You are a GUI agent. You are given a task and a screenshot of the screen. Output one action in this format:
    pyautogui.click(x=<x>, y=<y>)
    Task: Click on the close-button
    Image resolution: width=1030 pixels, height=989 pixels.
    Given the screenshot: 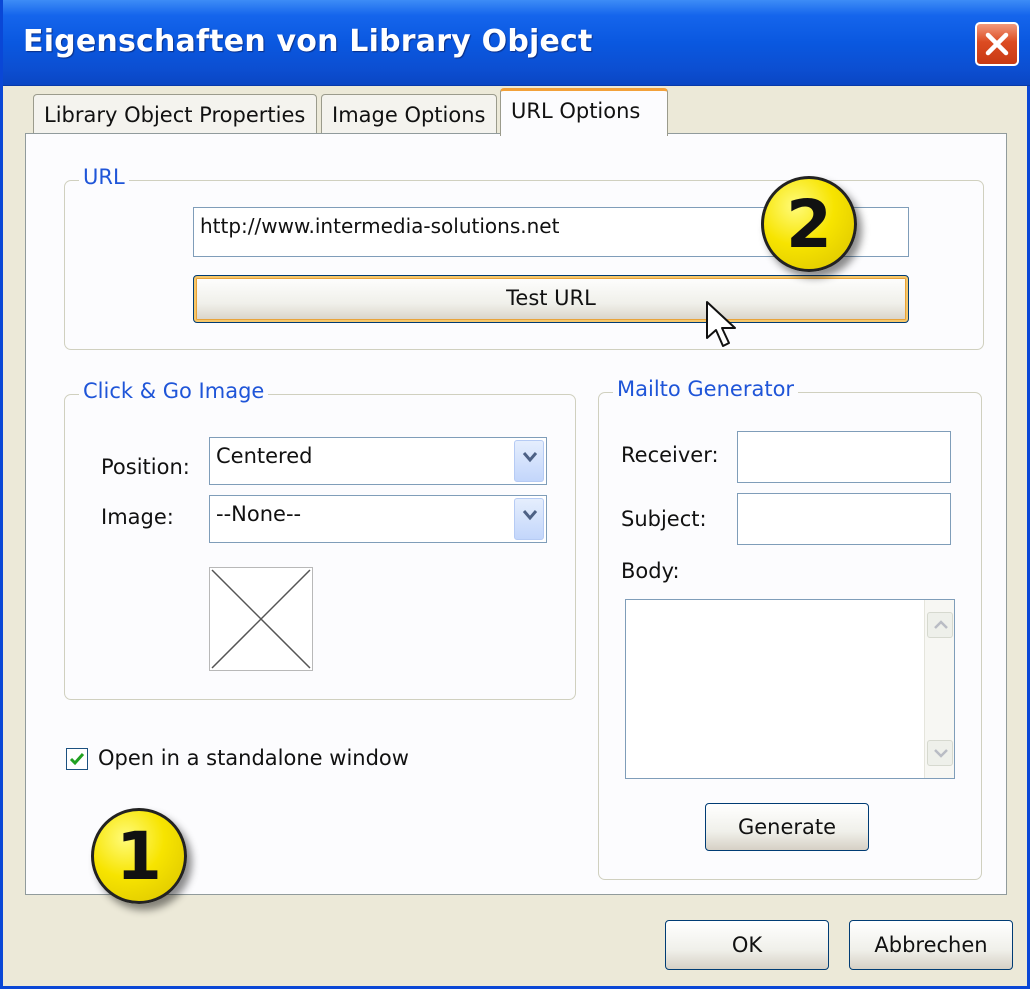 What is the action you would take?
    pyautogui.click(x=997, y=44)
    